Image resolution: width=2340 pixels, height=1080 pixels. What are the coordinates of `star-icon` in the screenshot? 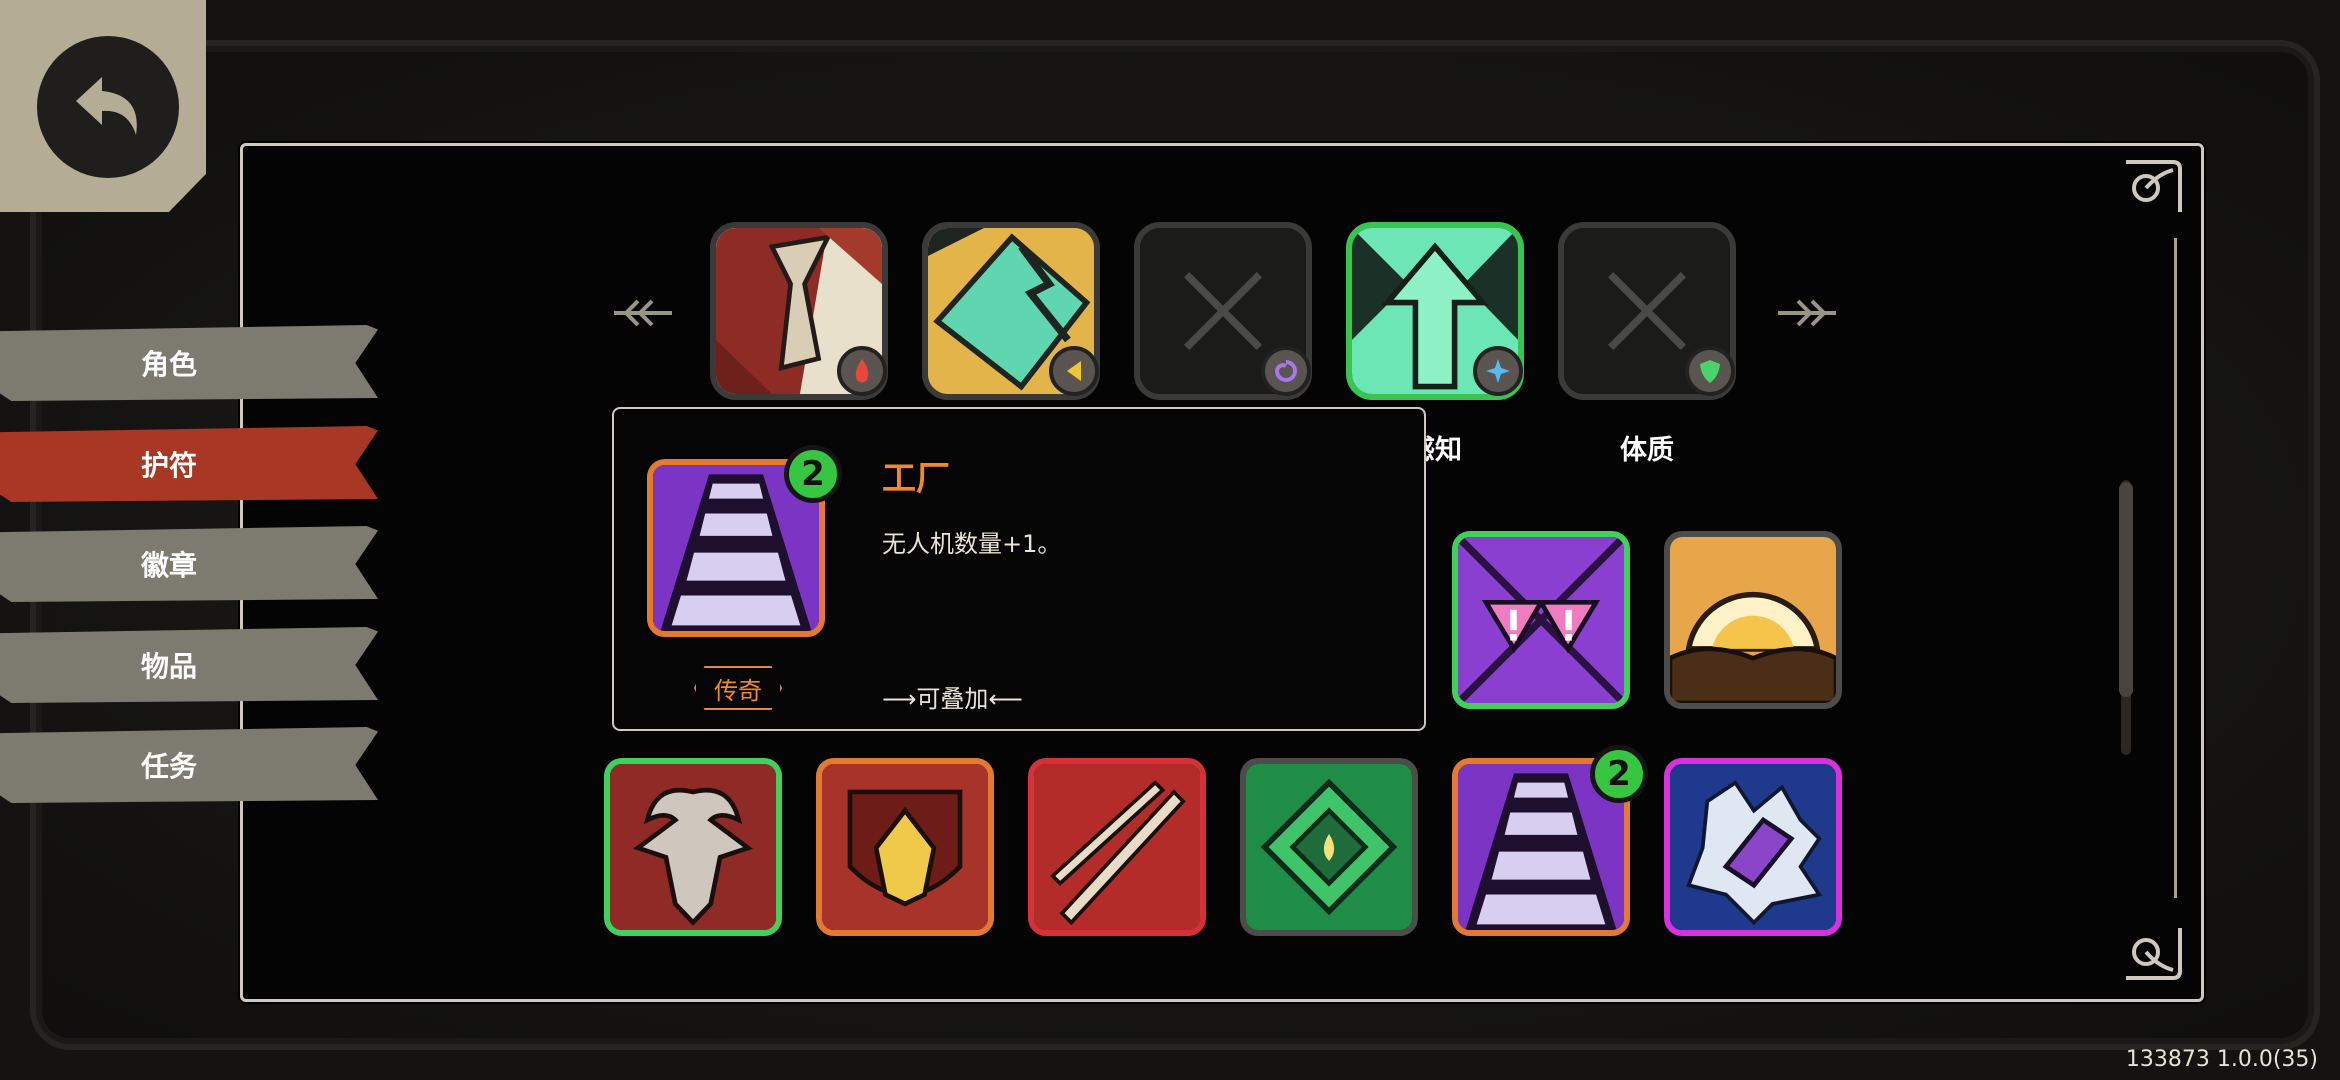 It's located at (1498, 371).